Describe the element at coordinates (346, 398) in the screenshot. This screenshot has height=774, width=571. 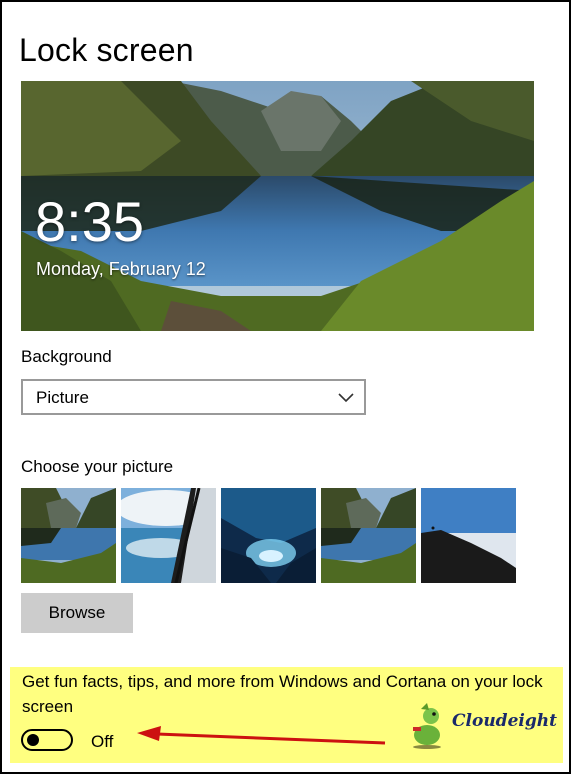
I see `chevron-down-icon` at that location.